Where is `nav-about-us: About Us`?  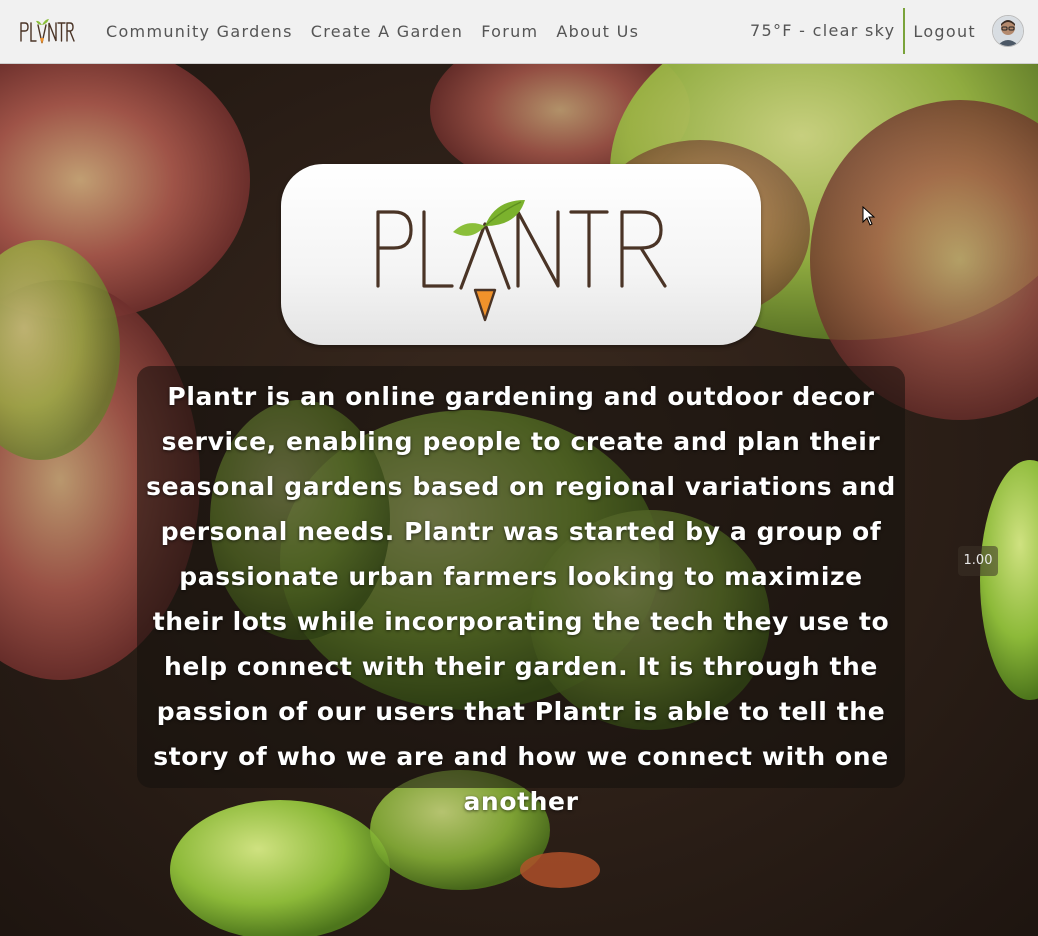 nav-about-us: About Us is located at coordinates (597, 31).